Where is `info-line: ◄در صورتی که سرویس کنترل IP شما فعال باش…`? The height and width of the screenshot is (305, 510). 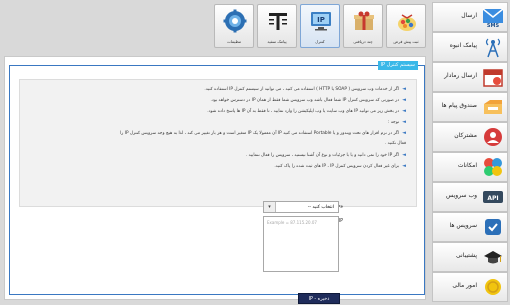
info-line: ◄در صورتی که سرویس کنترل IP شما فعال باش… is located at coordinates (308, 100).